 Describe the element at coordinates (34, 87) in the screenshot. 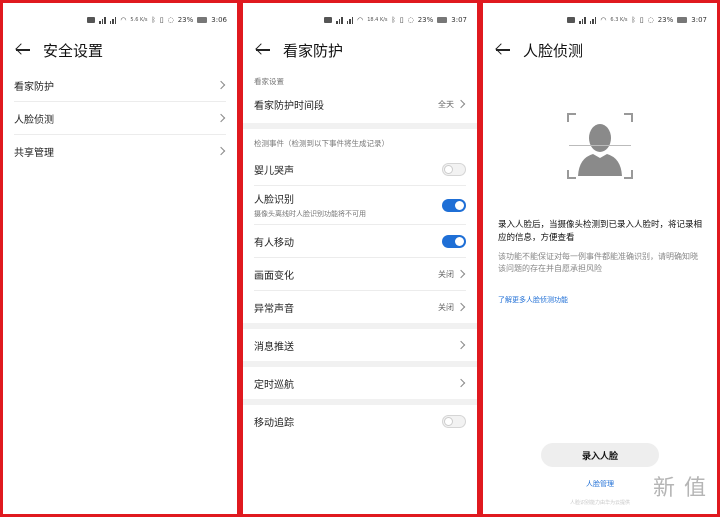

I see `menu-item-label: 看家防护` at that location.